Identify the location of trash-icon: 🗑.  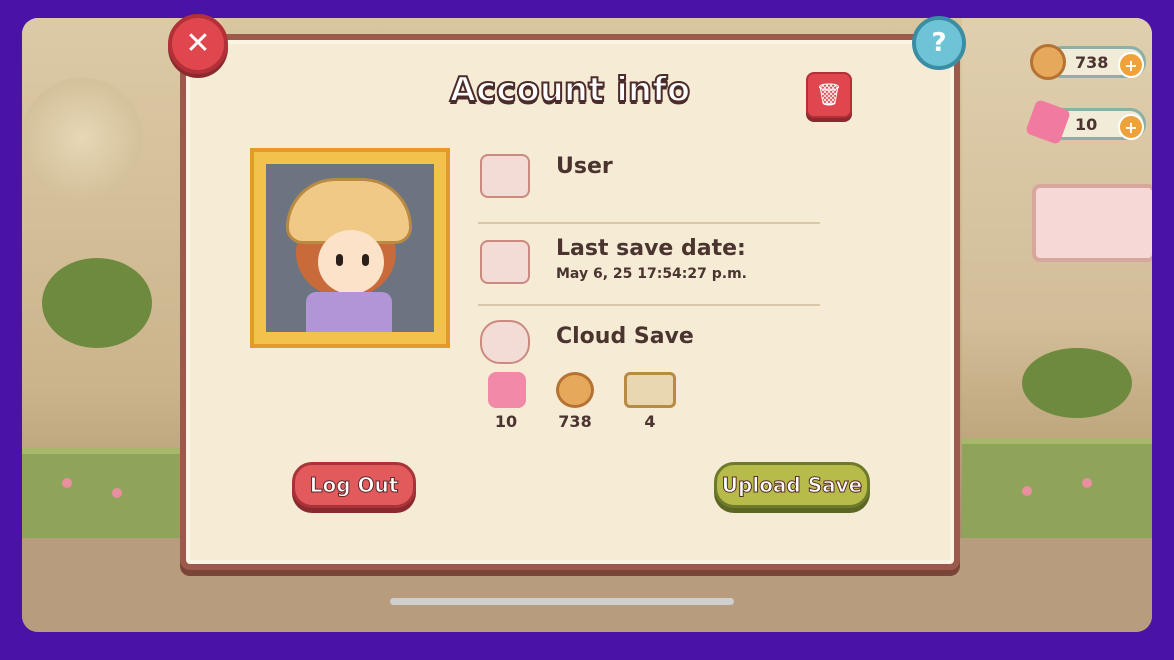
(829, 95).